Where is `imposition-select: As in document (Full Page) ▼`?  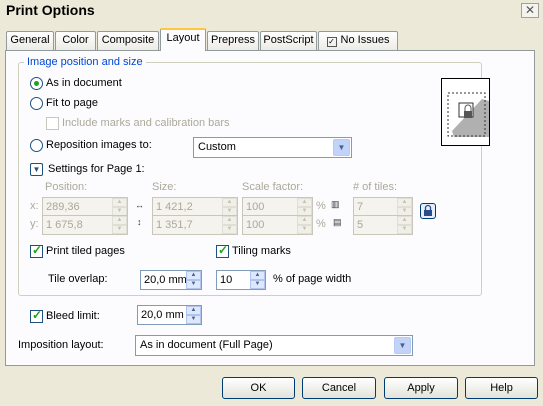
imposition-select: As in document (Full Page) ▼ is located at coordinates (274, 345).